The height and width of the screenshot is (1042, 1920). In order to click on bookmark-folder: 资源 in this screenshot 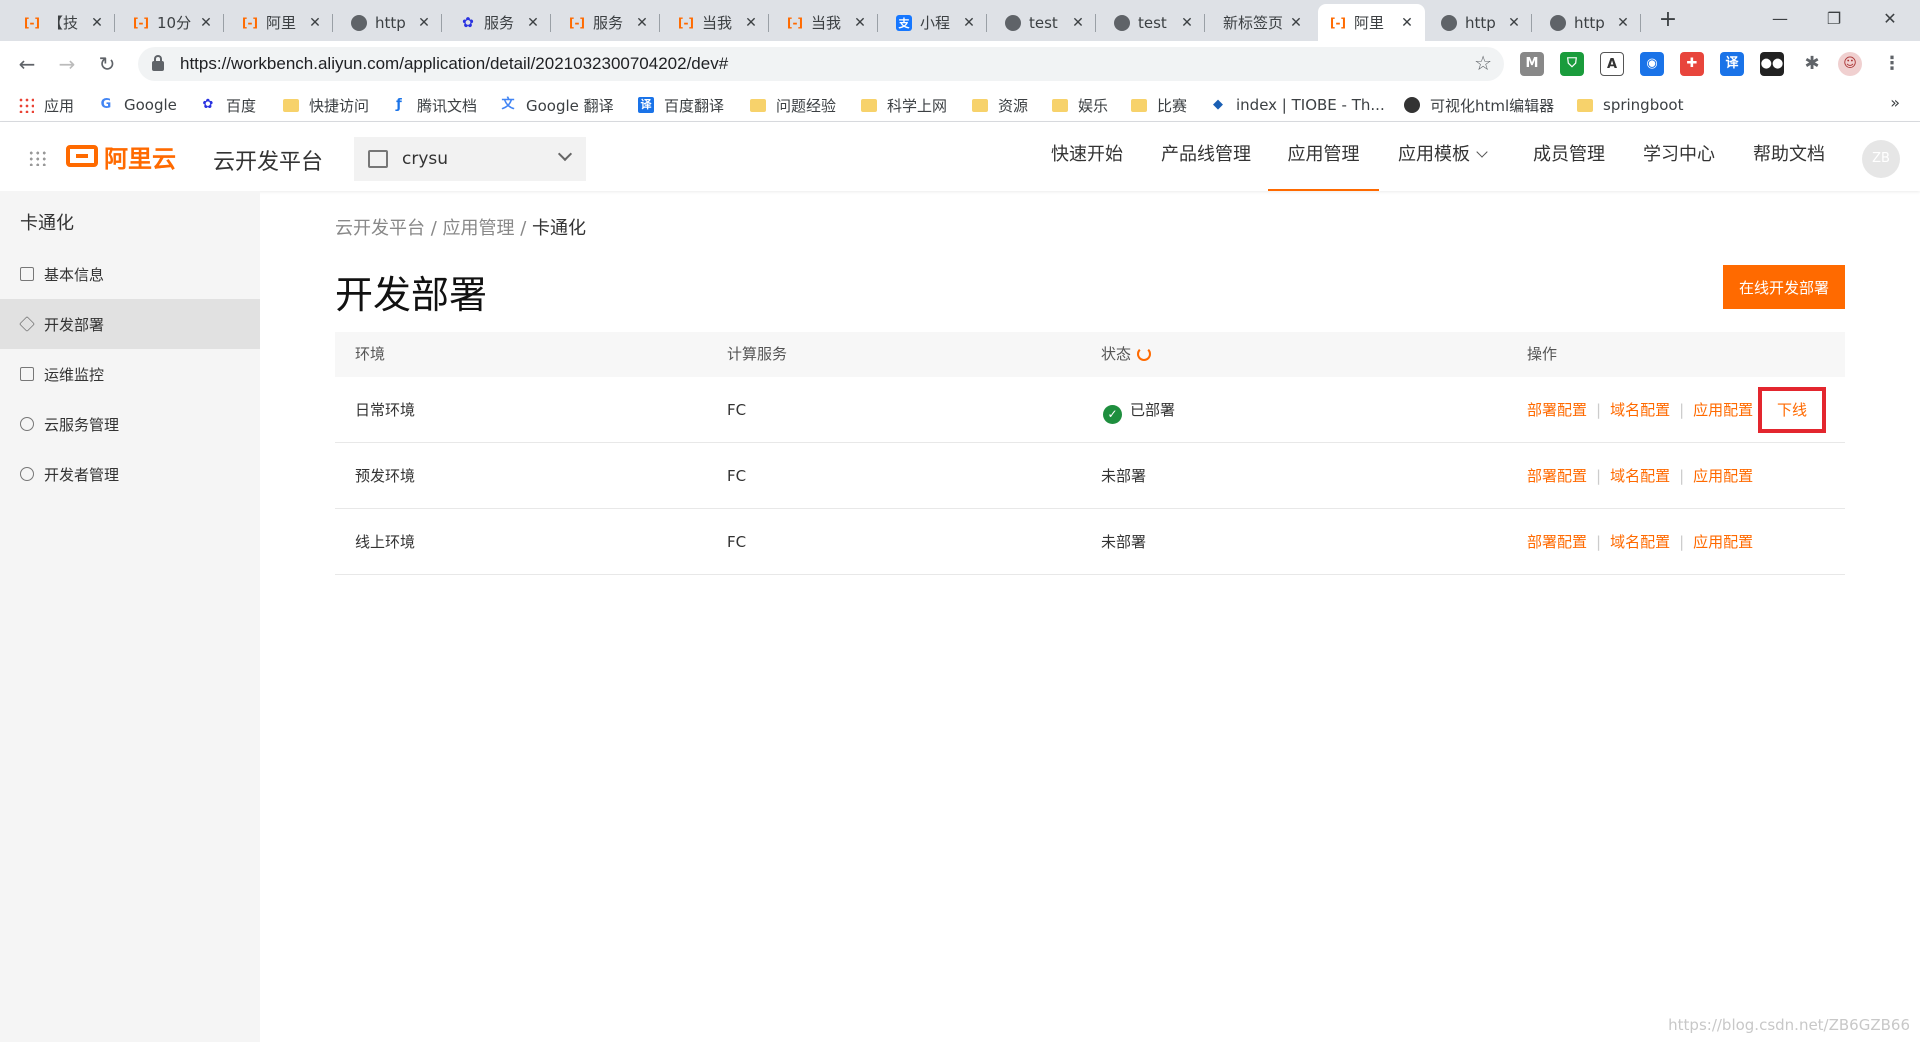, I will do `click(1000, 105)`.